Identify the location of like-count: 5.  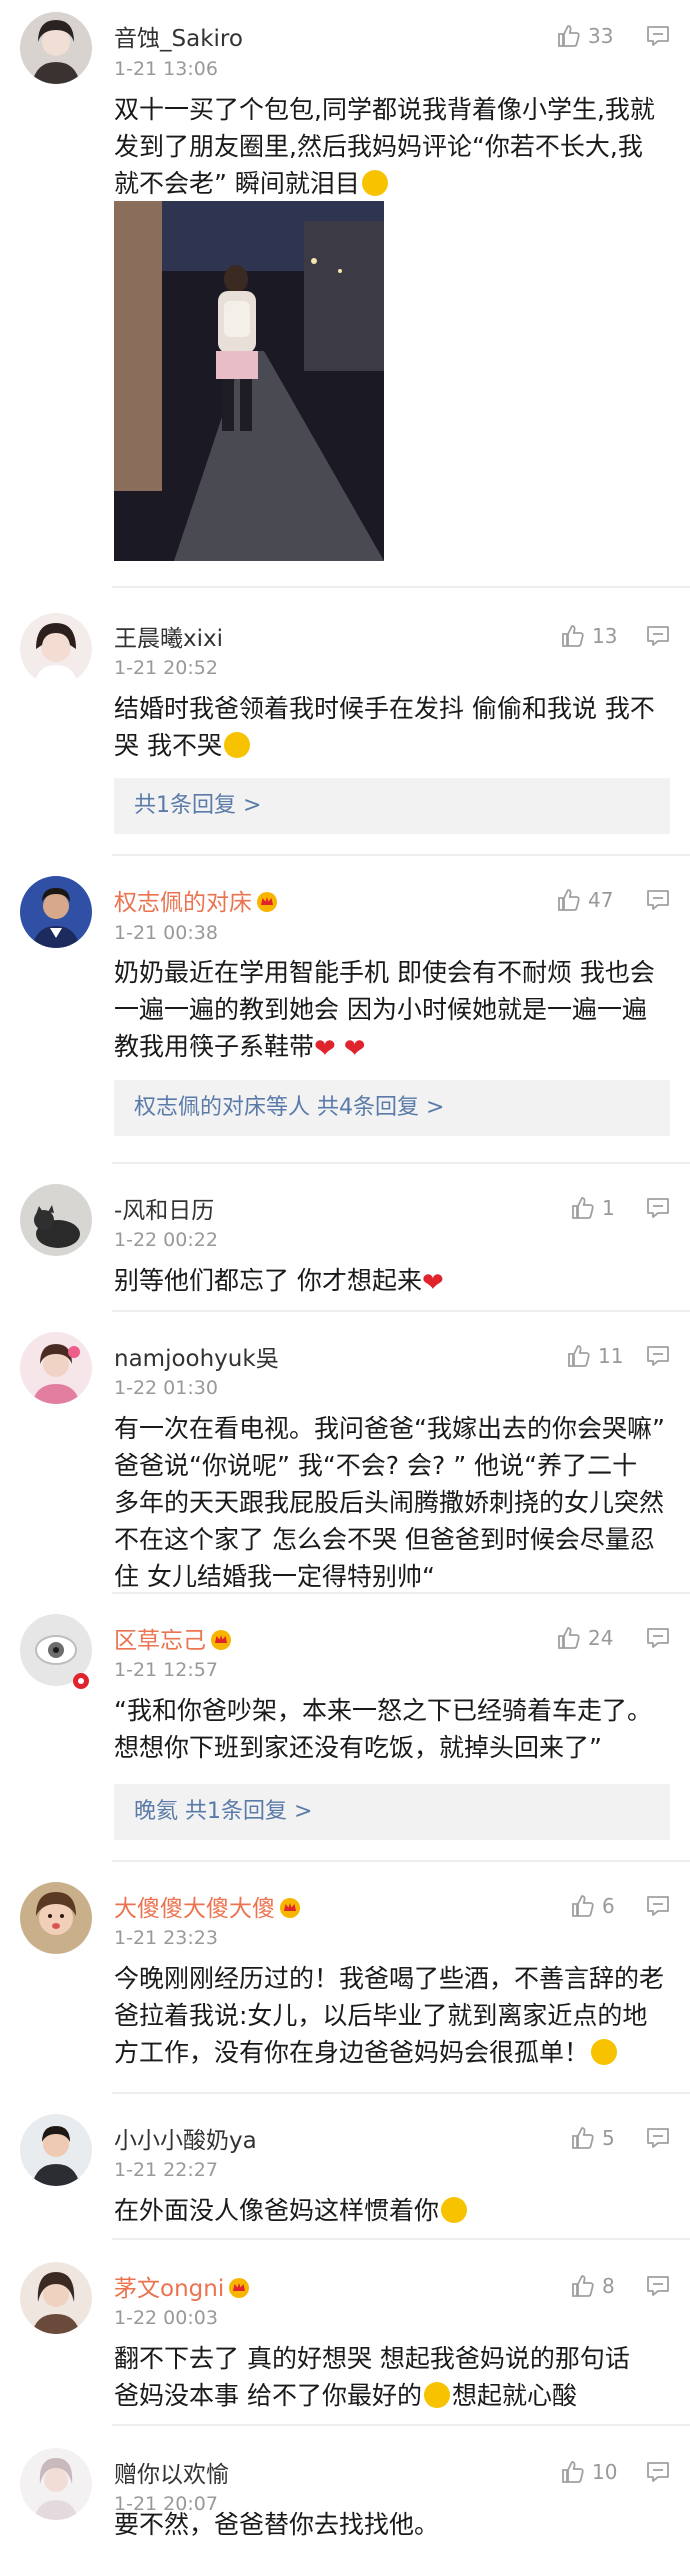
(608, 2138).